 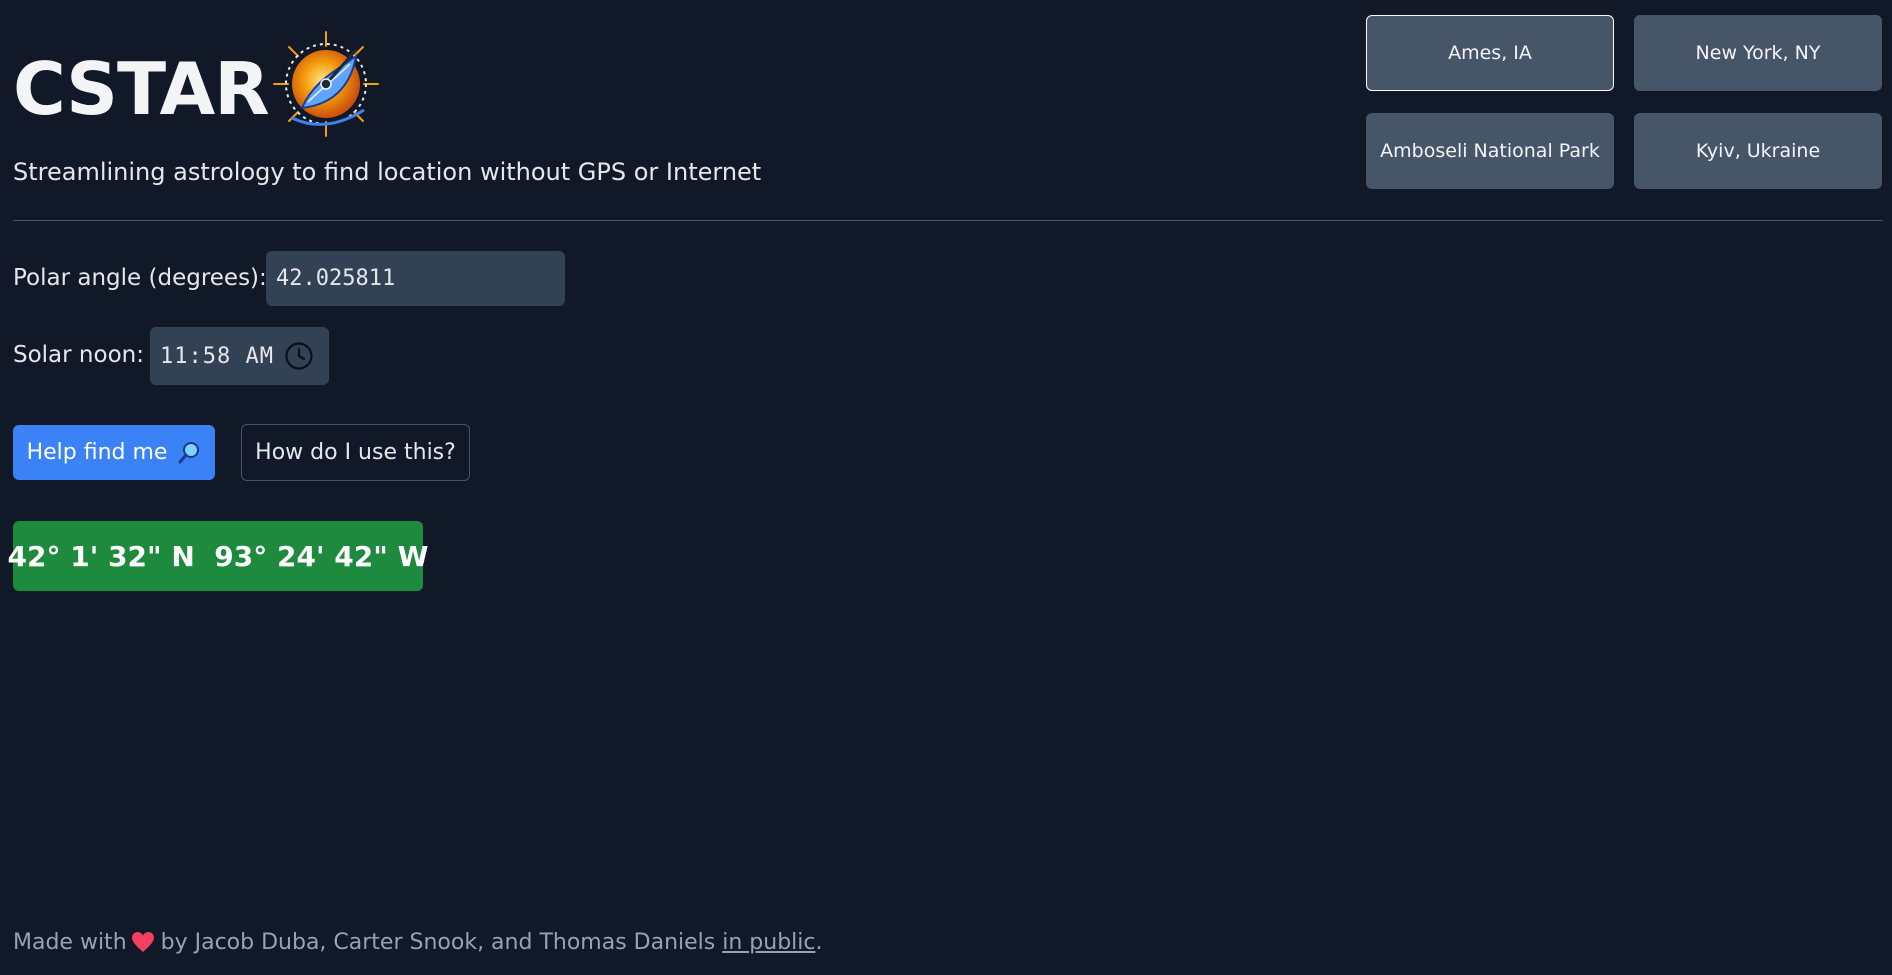 I want to click on preset-ames-button: Ames, IA, so click(x=1490, y=53).